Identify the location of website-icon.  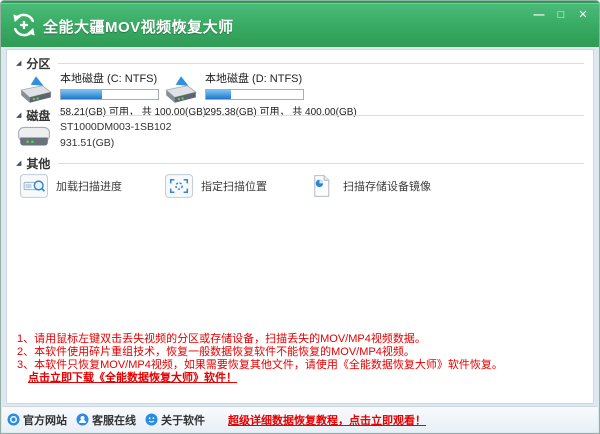
(13, 419).